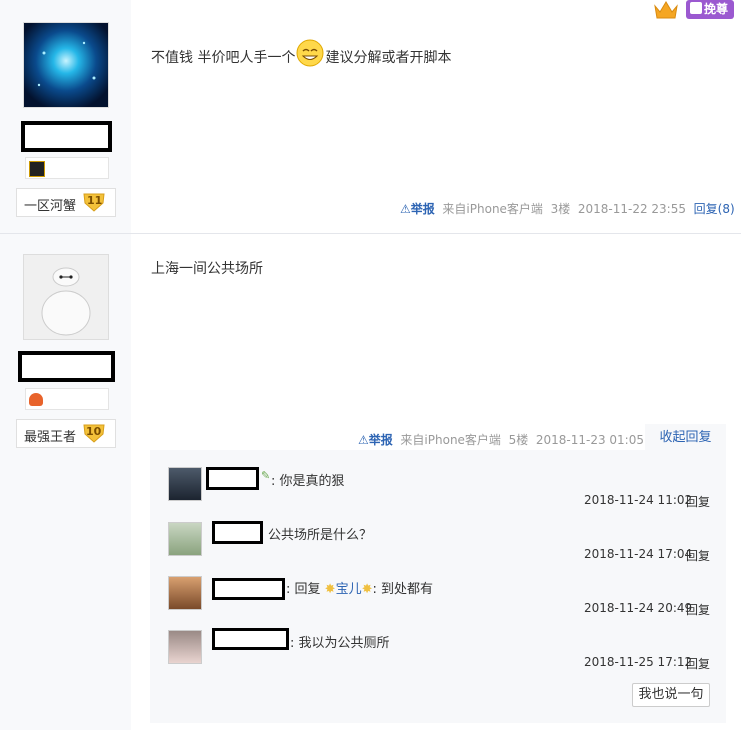 The height and width of the screenshot is (730, 741). What do you see at coordinates (638, 500) in the screenshot?
I see `reply-time: 2018-11-24 11:02` at bounding box center [638, 500].